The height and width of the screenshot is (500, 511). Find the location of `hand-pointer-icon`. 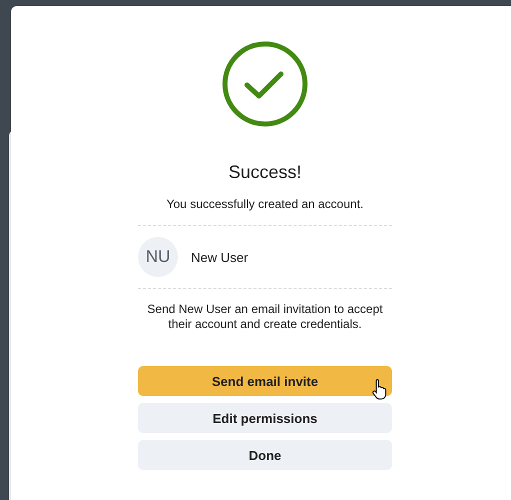

hand-pointer-icon is located at coordinates (380, 389).